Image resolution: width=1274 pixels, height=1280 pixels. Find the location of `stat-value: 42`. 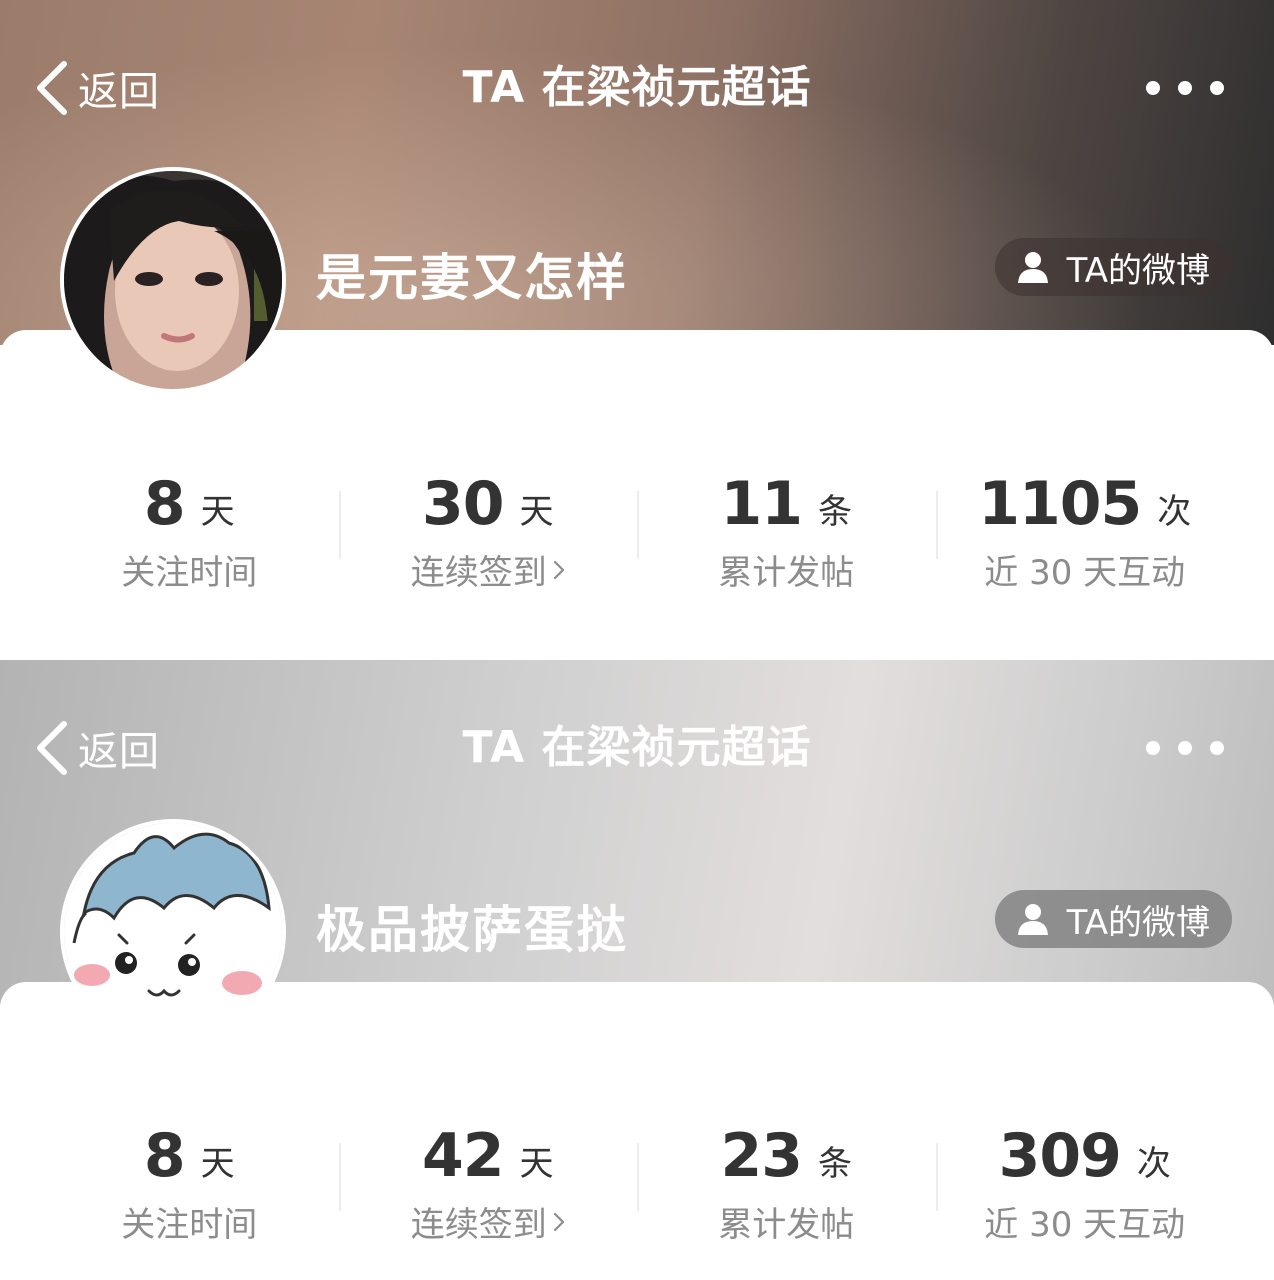

stat-value: 42 is located at coordinates (463, 1156).